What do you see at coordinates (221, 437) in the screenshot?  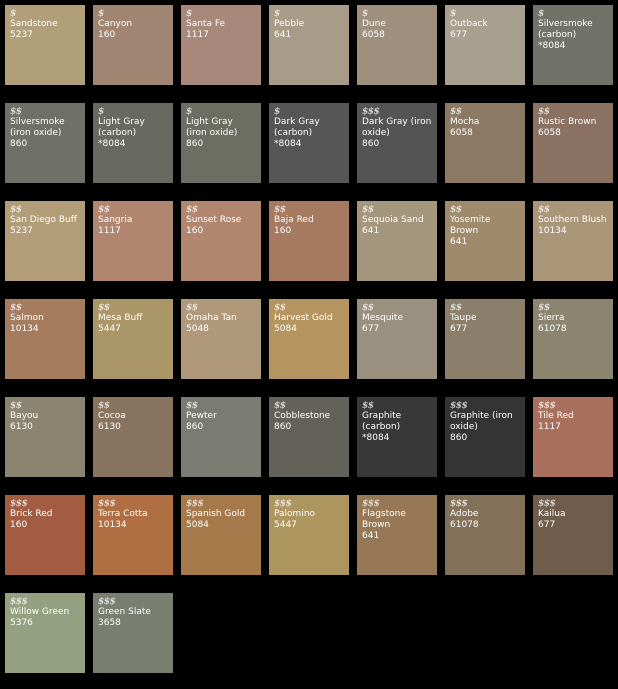 I see `color-swatch: $$ Pewter 860` at bounding box center [221, 437].